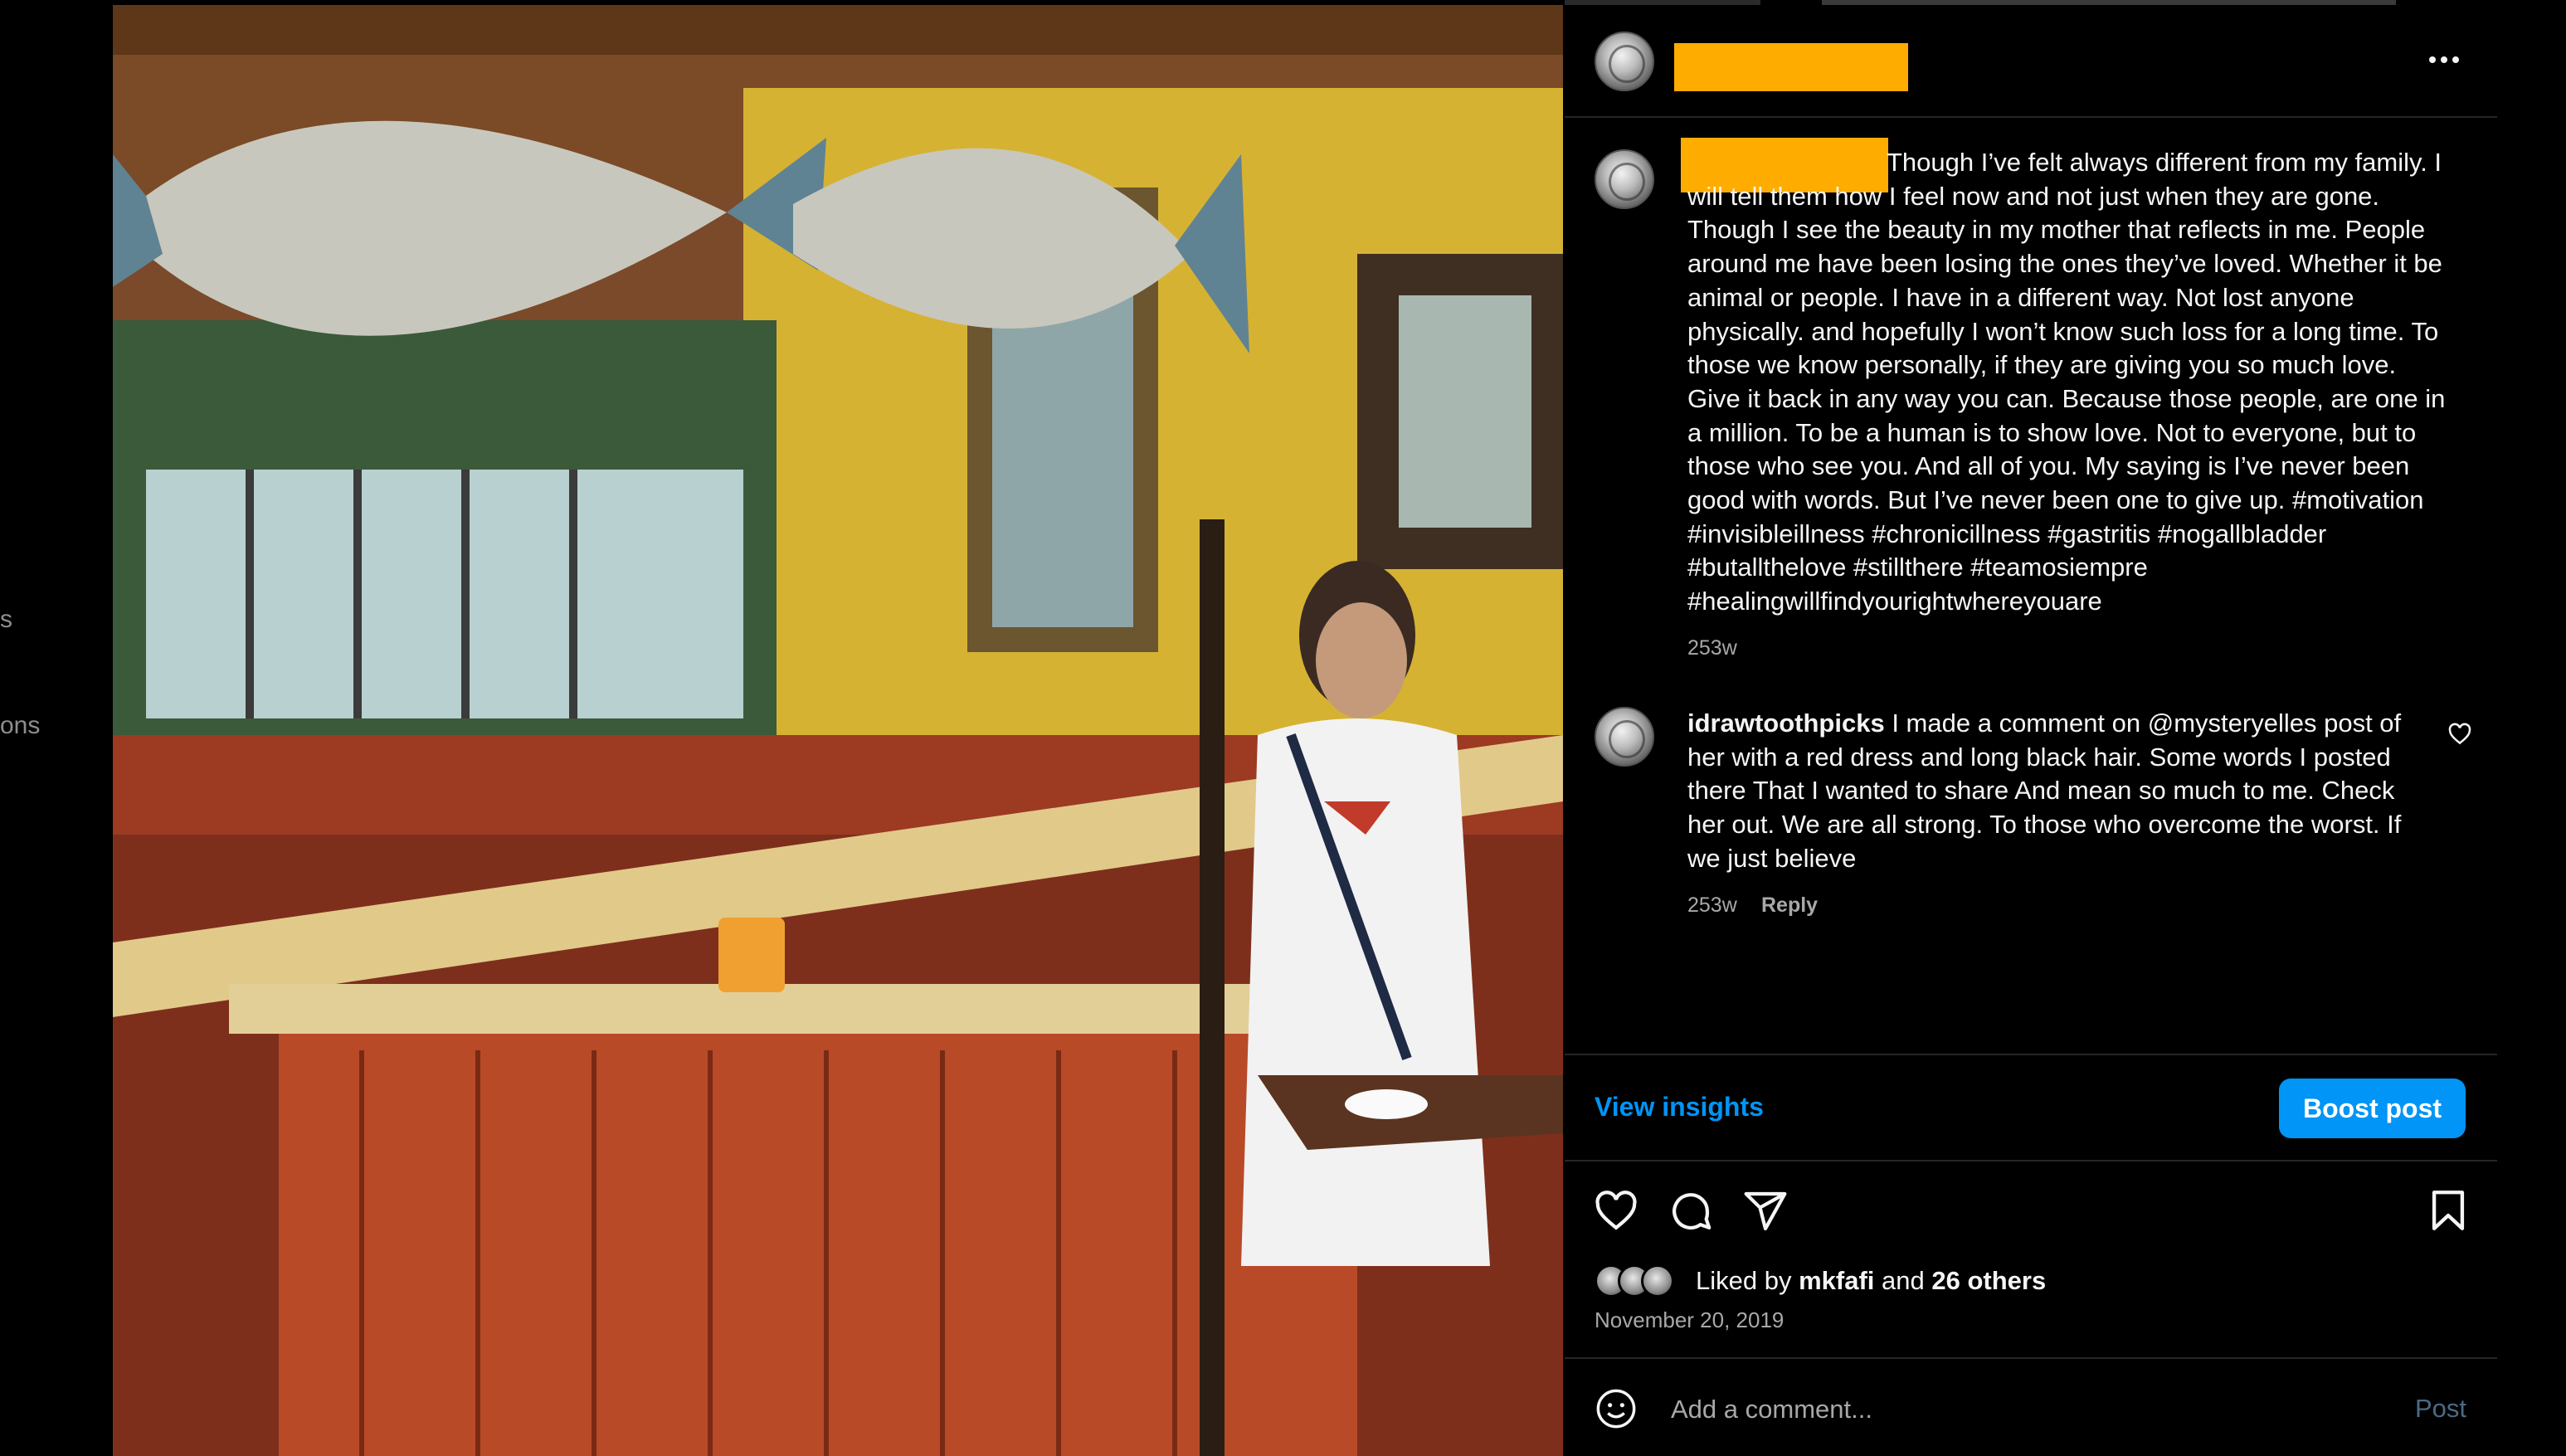  Describe the element at coordinates (1790, 906) in the screenshot. I see `reply-button: Reply` at that location.